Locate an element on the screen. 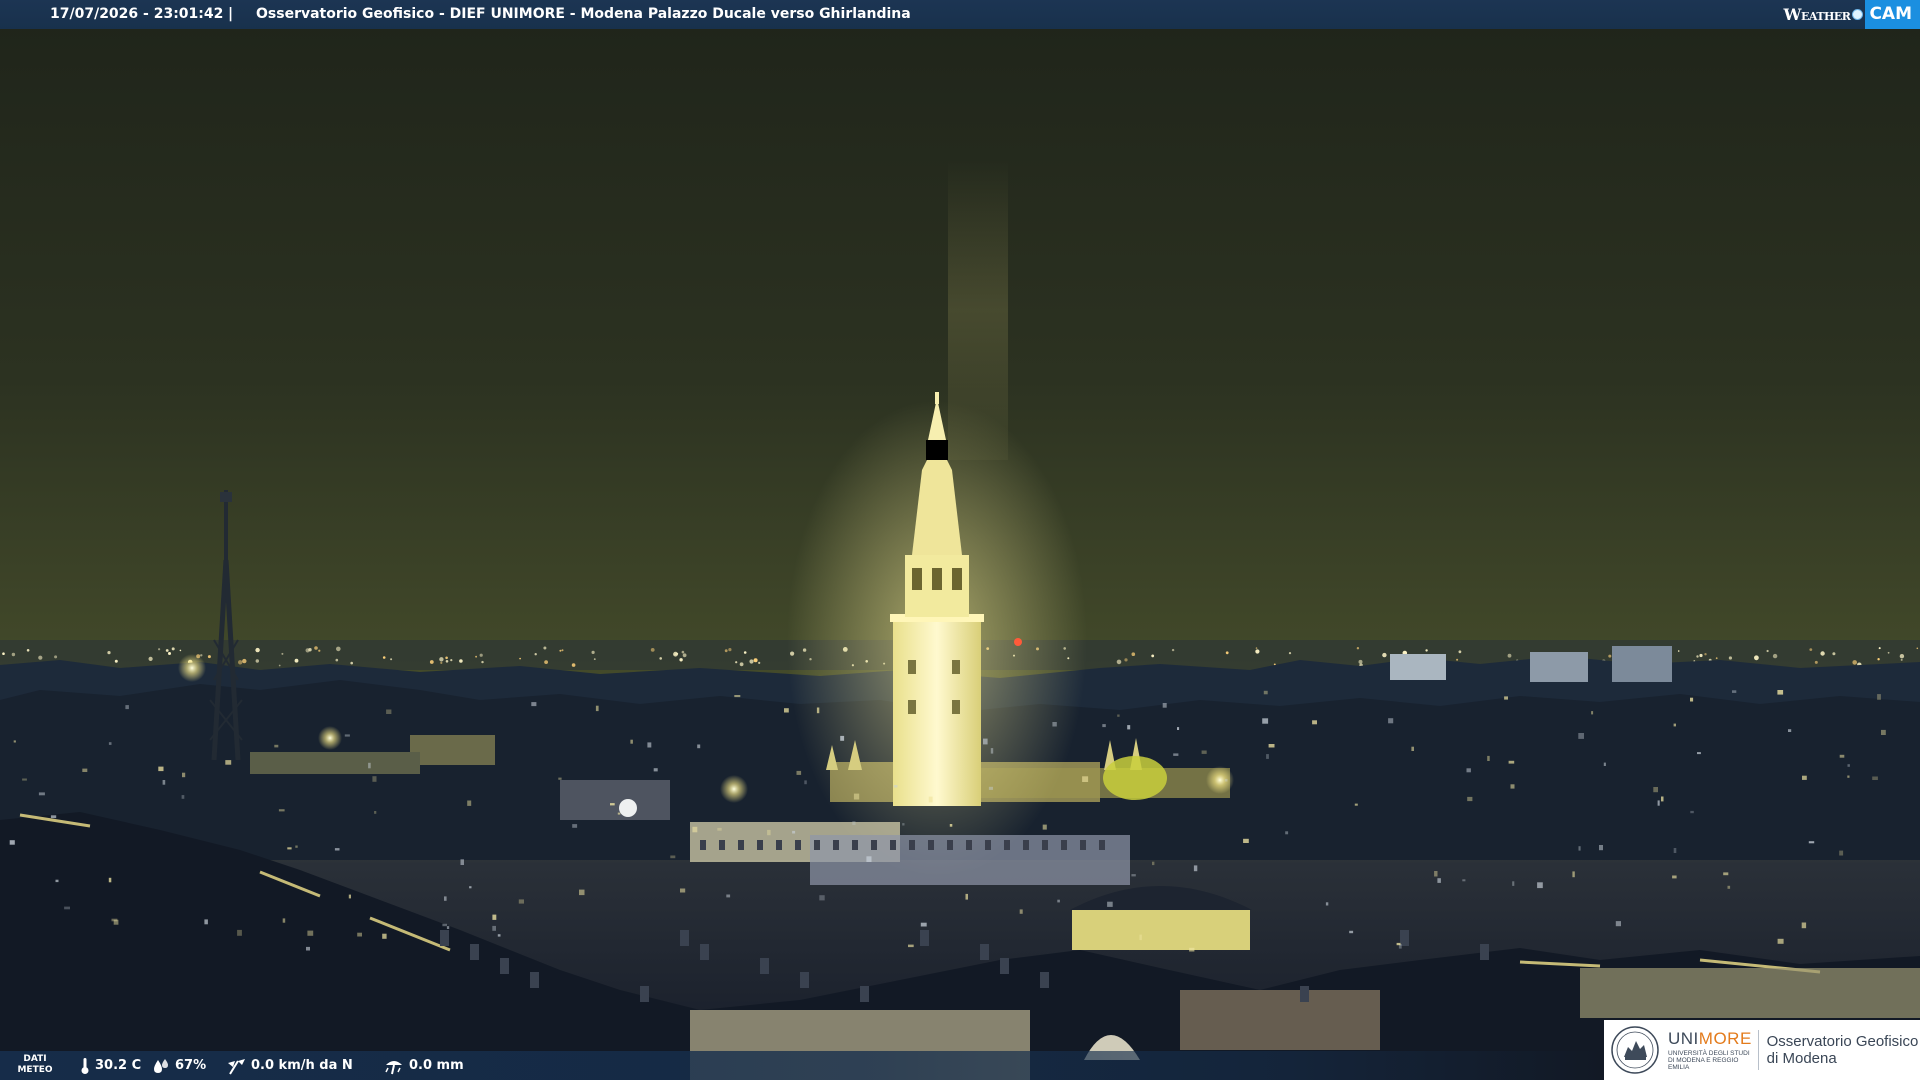 This screenshot has height=1080, width=1920. observatory-name: Osservatorio Geofisico di Modena is located at coordinates (1843, 1050).